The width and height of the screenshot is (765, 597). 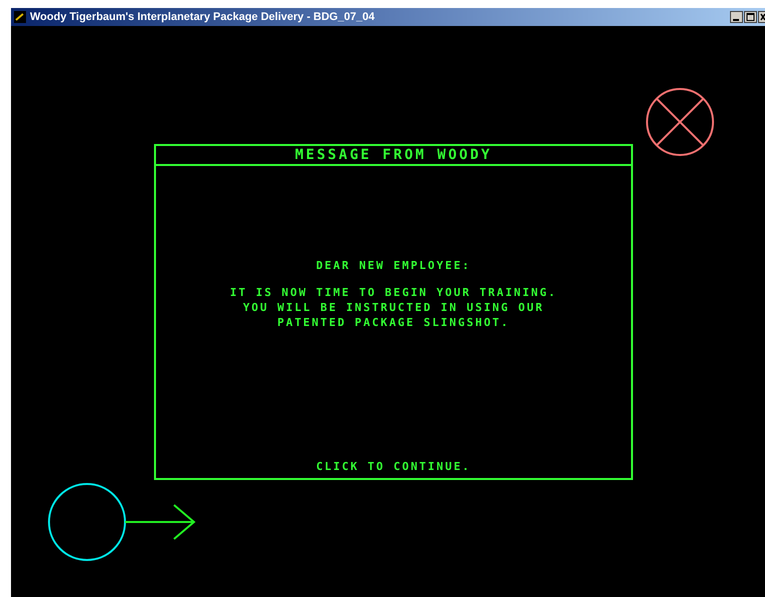 I want to click on maximize-icon, so click(x=750, y=17).